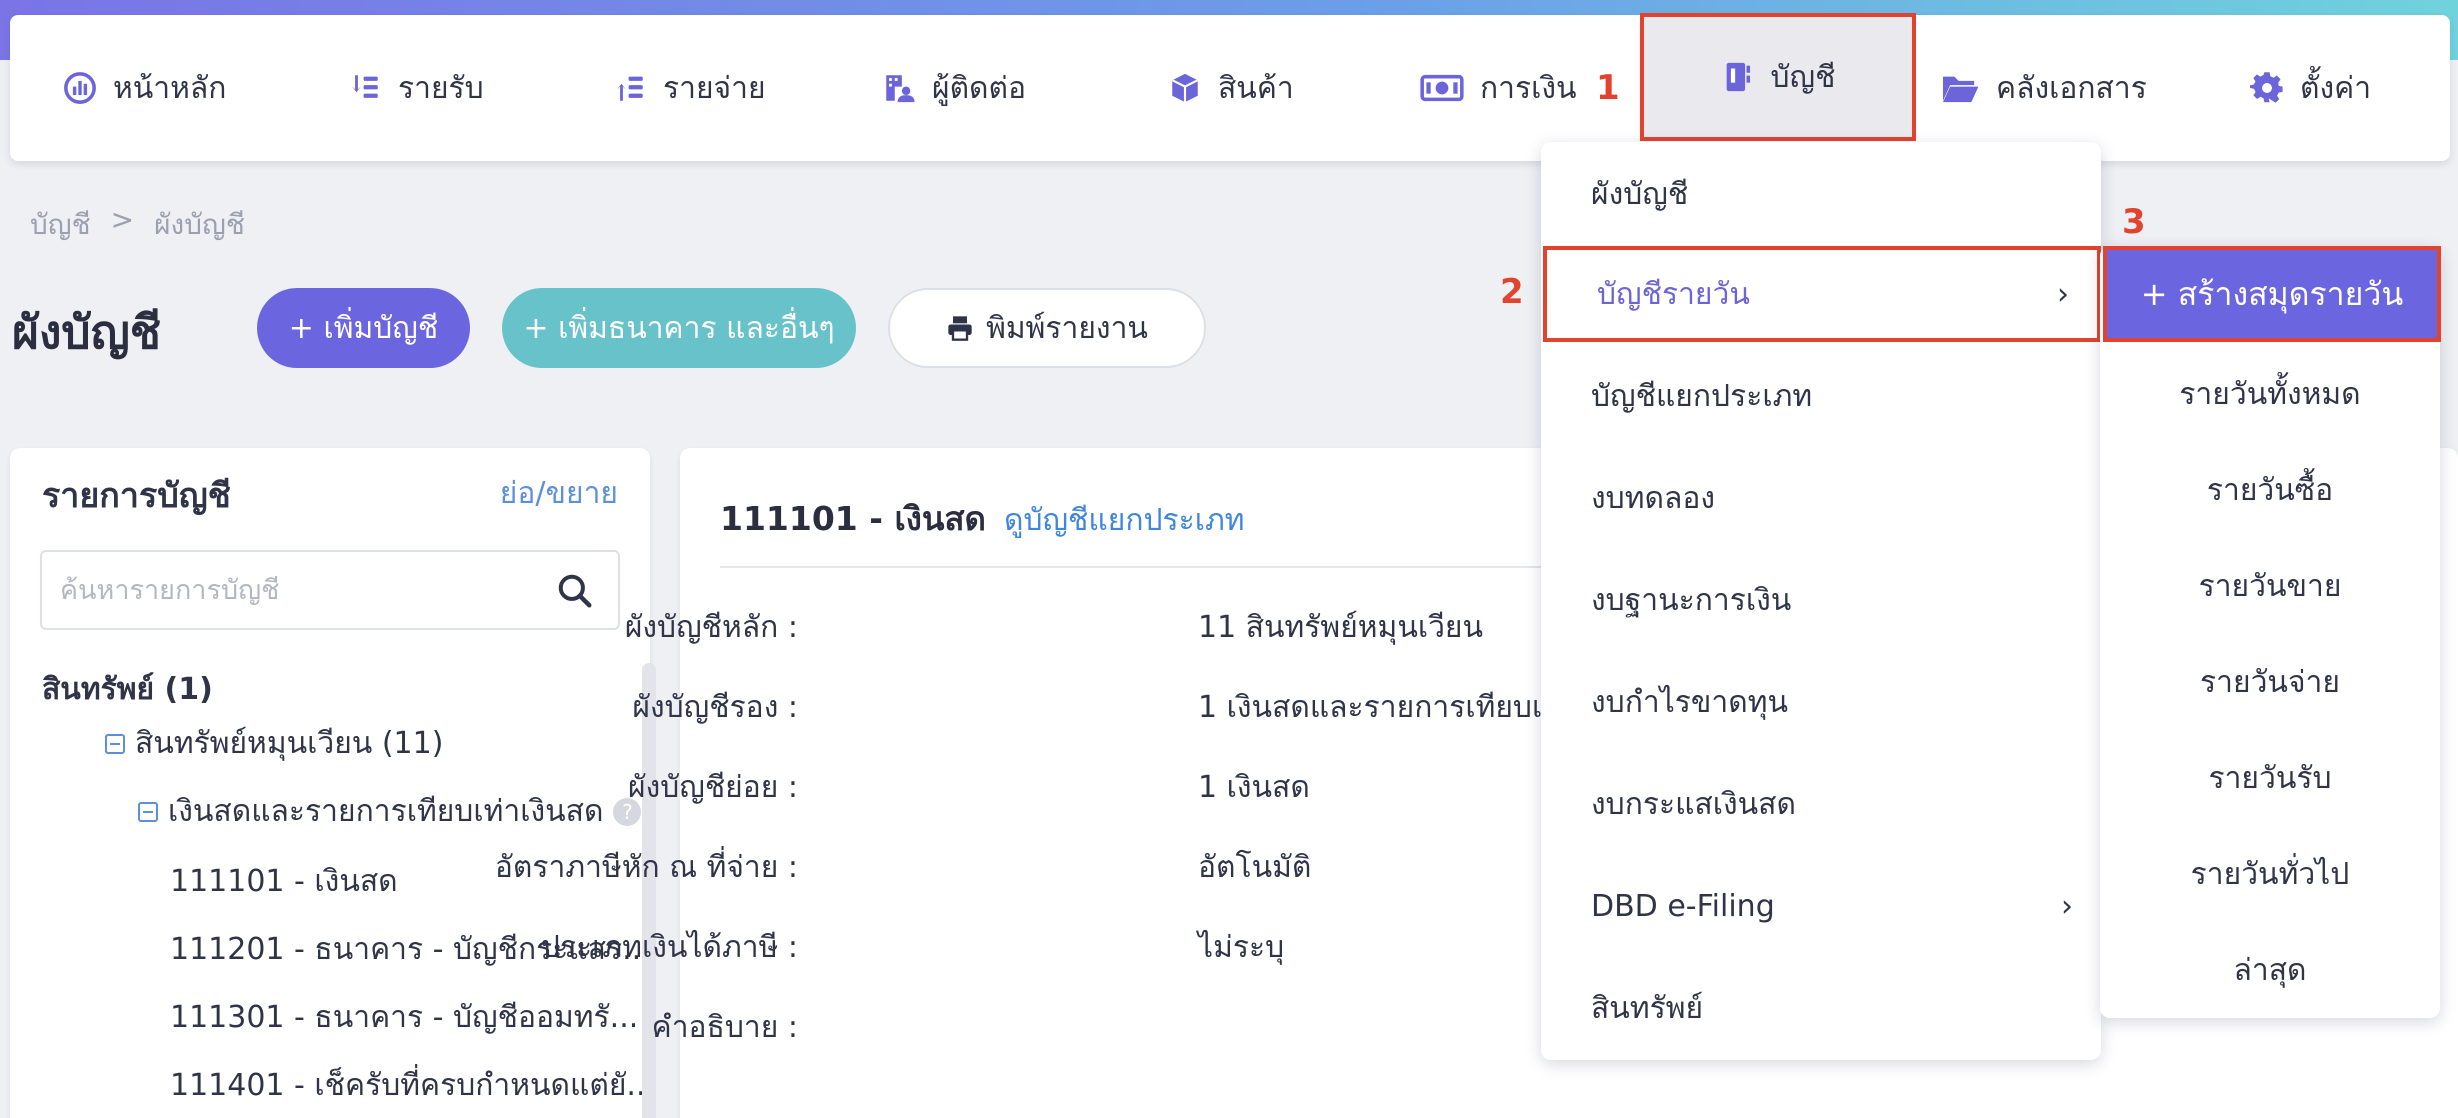 Image resolution: width=2458 pixels, height=1118 pixels. What do you see at coordinates (2272, 294) in the screenshot?
I see `create-journal-button: + สร้างสมุดรายวัน` at bounding box center [2272, 294].